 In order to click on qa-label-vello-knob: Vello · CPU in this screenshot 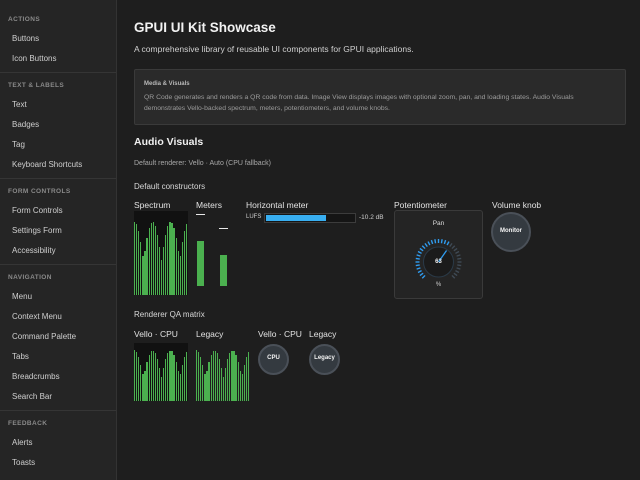, I will do `click(280, 334)`.